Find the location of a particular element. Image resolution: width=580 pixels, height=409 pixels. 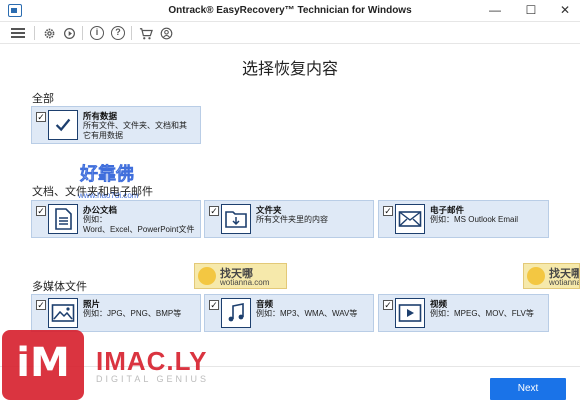

card-desc: 所有文件夹里的内容 is located at coordinates (292, 220).